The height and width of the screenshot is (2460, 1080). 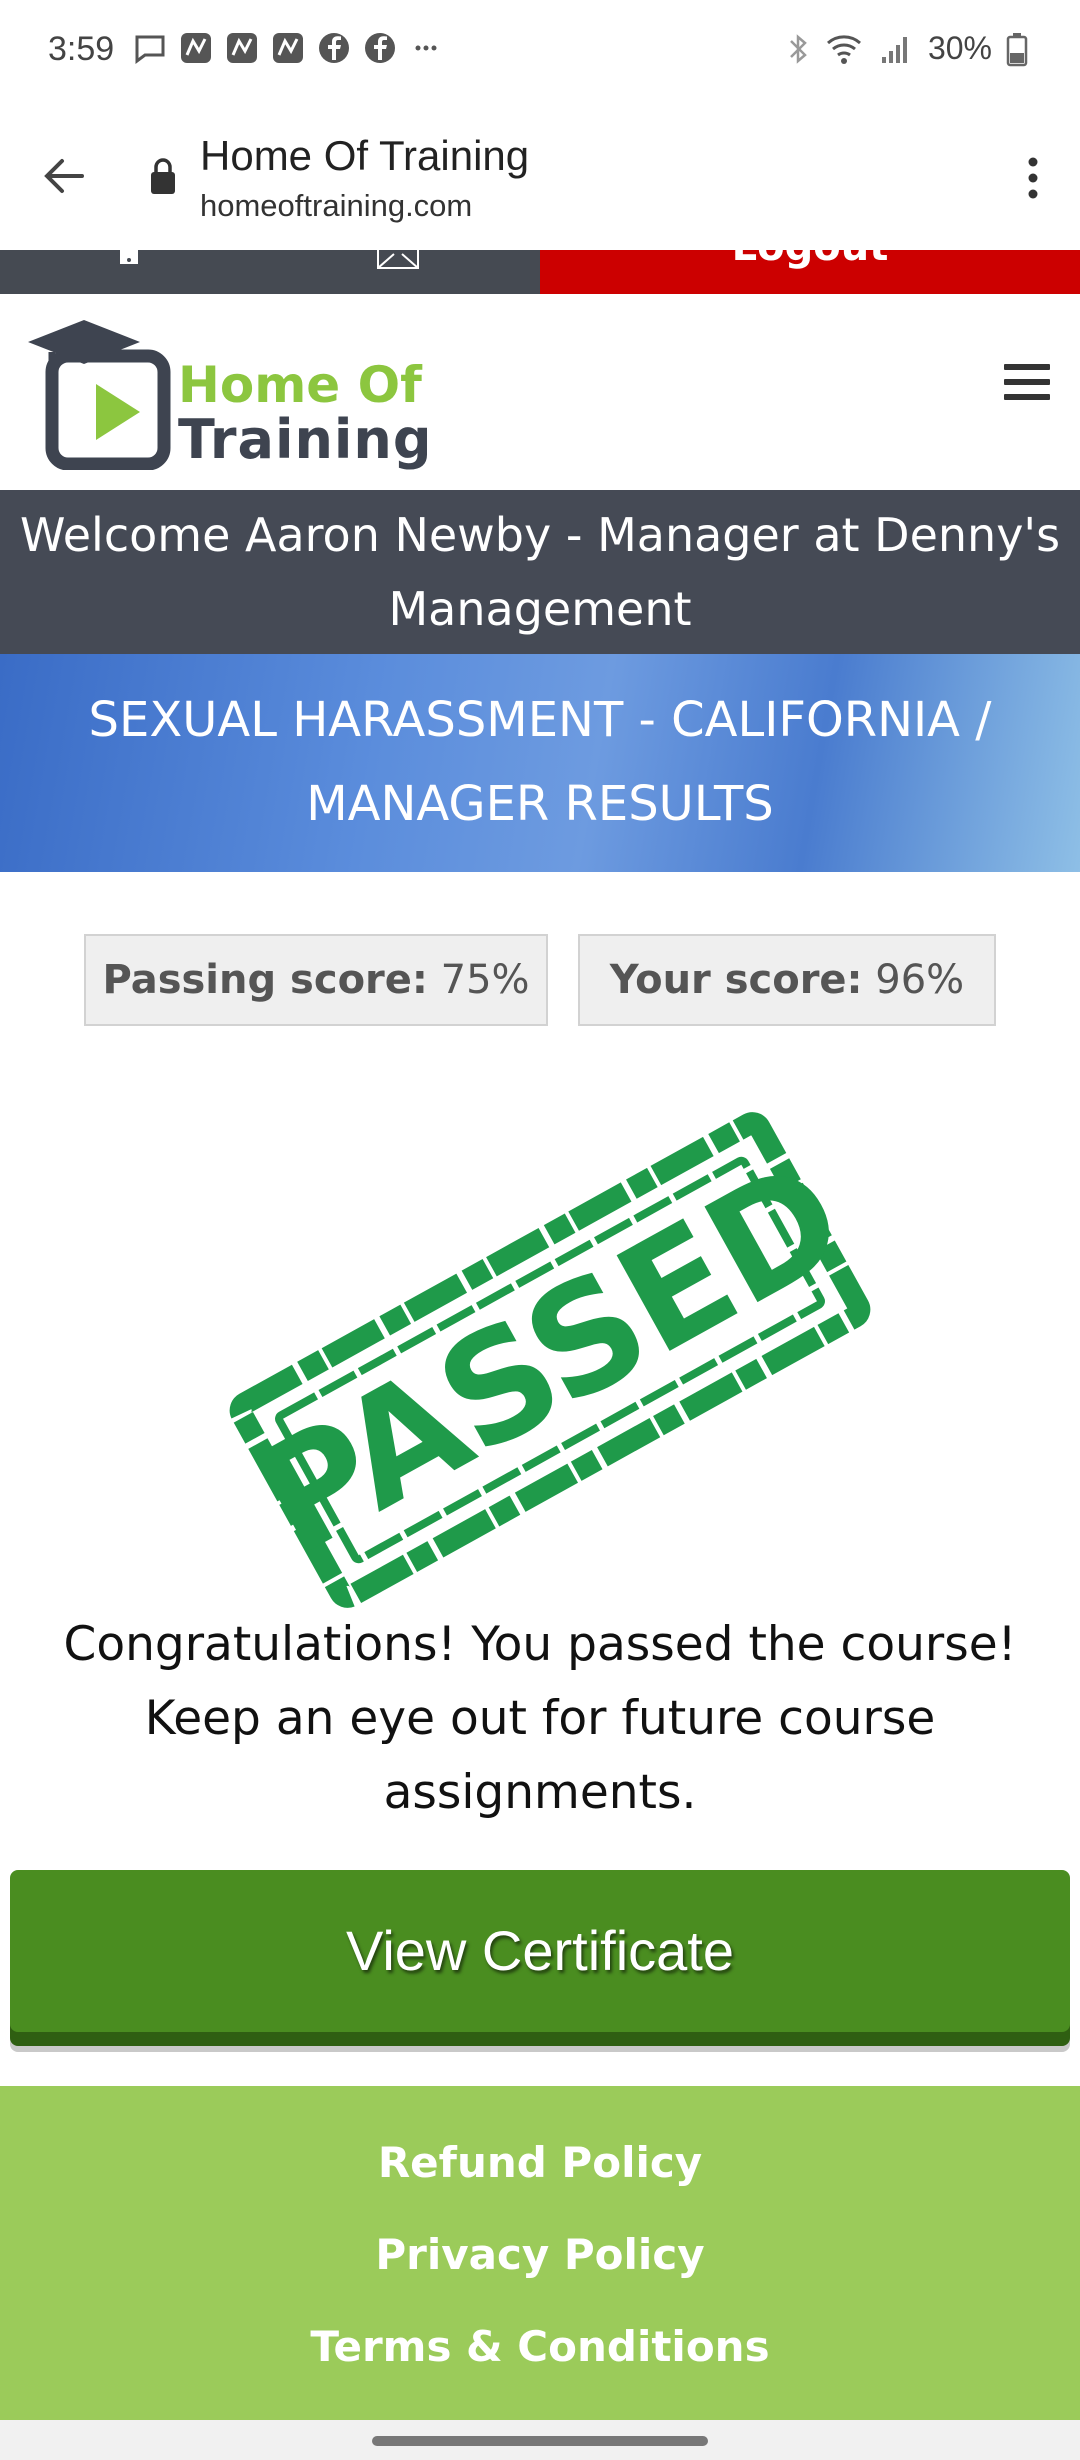 I want to click on battery-icon, so click(x=1017, y=49).